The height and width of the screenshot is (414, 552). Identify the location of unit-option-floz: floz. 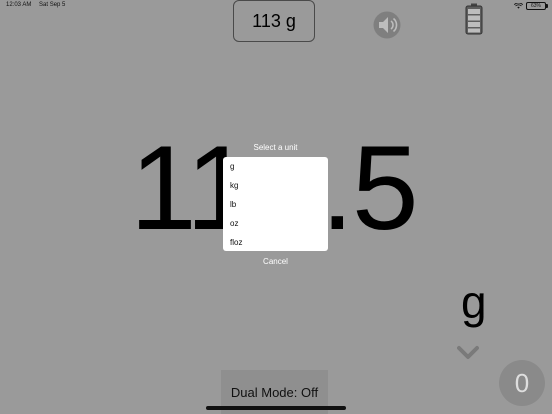
(275, 242).